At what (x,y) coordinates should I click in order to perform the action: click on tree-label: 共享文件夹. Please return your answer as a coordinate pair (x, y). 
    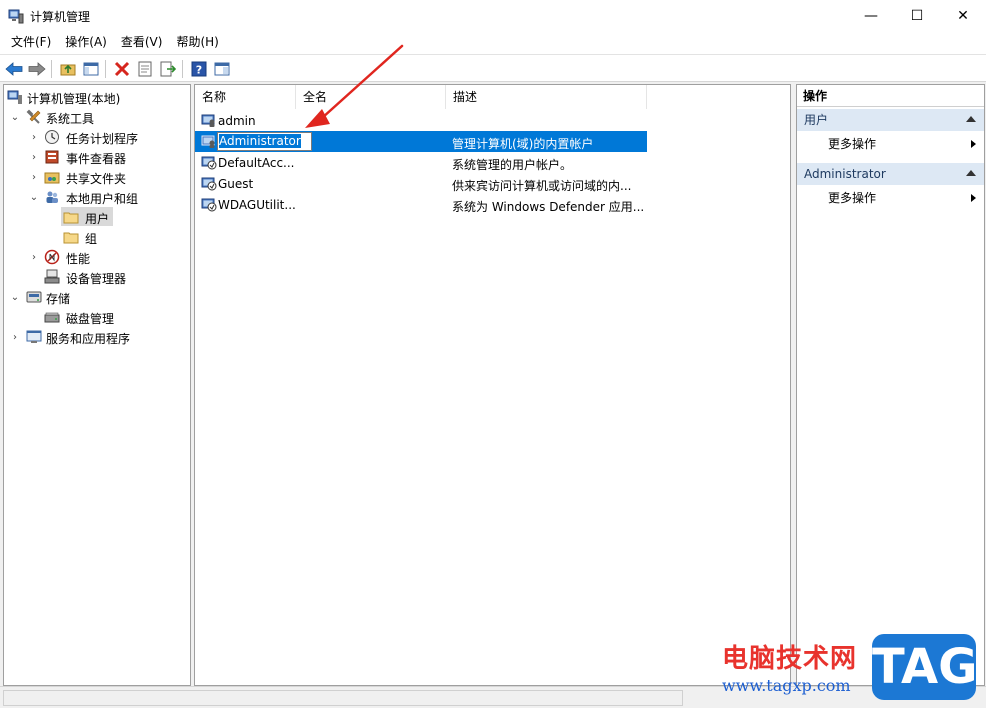
    Looking at the image, I should click on (96, 179).